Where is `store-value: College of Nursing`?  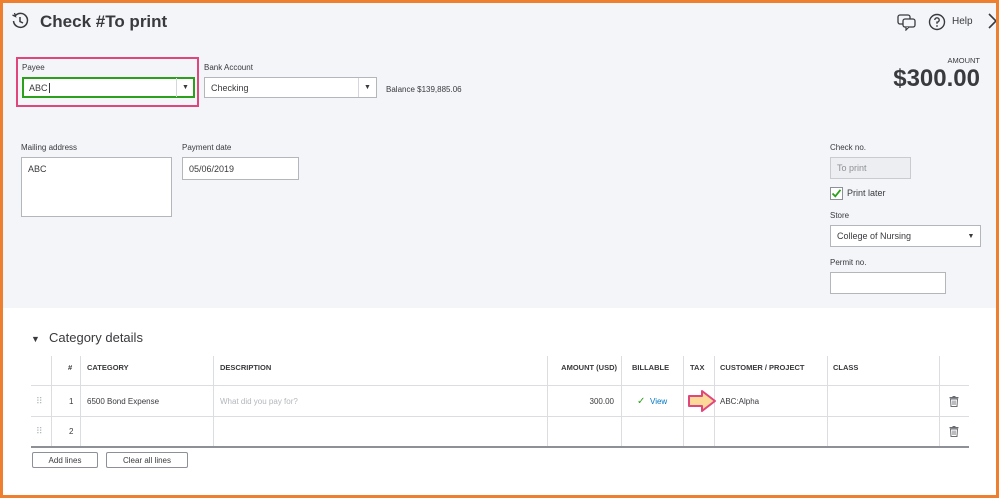 store-value: College of Nursing is located at coordinates (874, 236).